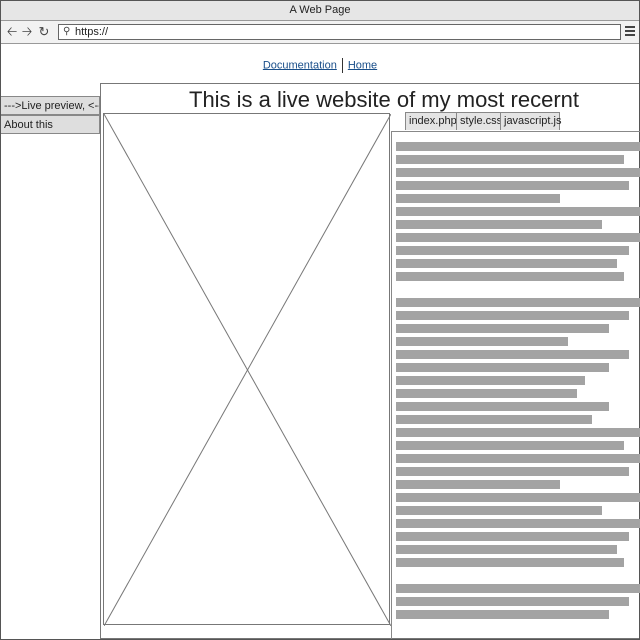 This screenshot has width=640, height=640. I want to click on top-navigation: Documentation Home, so click(320, 65).